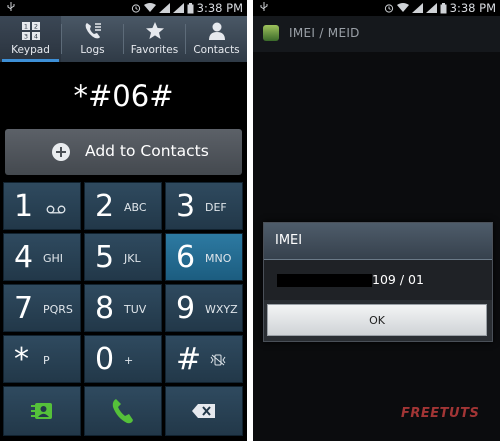  Describe the element at coordinates (24, 206) in the screenshot. I see `key-digit: 1` at that location.